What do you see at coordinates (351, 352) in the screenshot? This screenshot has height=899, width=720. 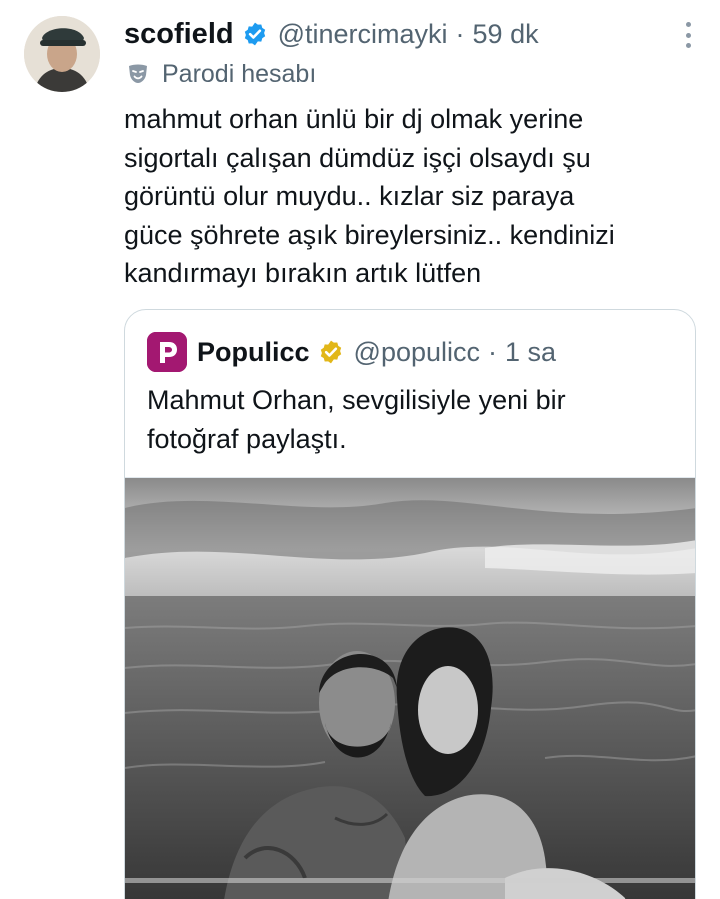 I see `quoted-header: Populicc @populicc · 1 sa` at bounding box center [351, 352].